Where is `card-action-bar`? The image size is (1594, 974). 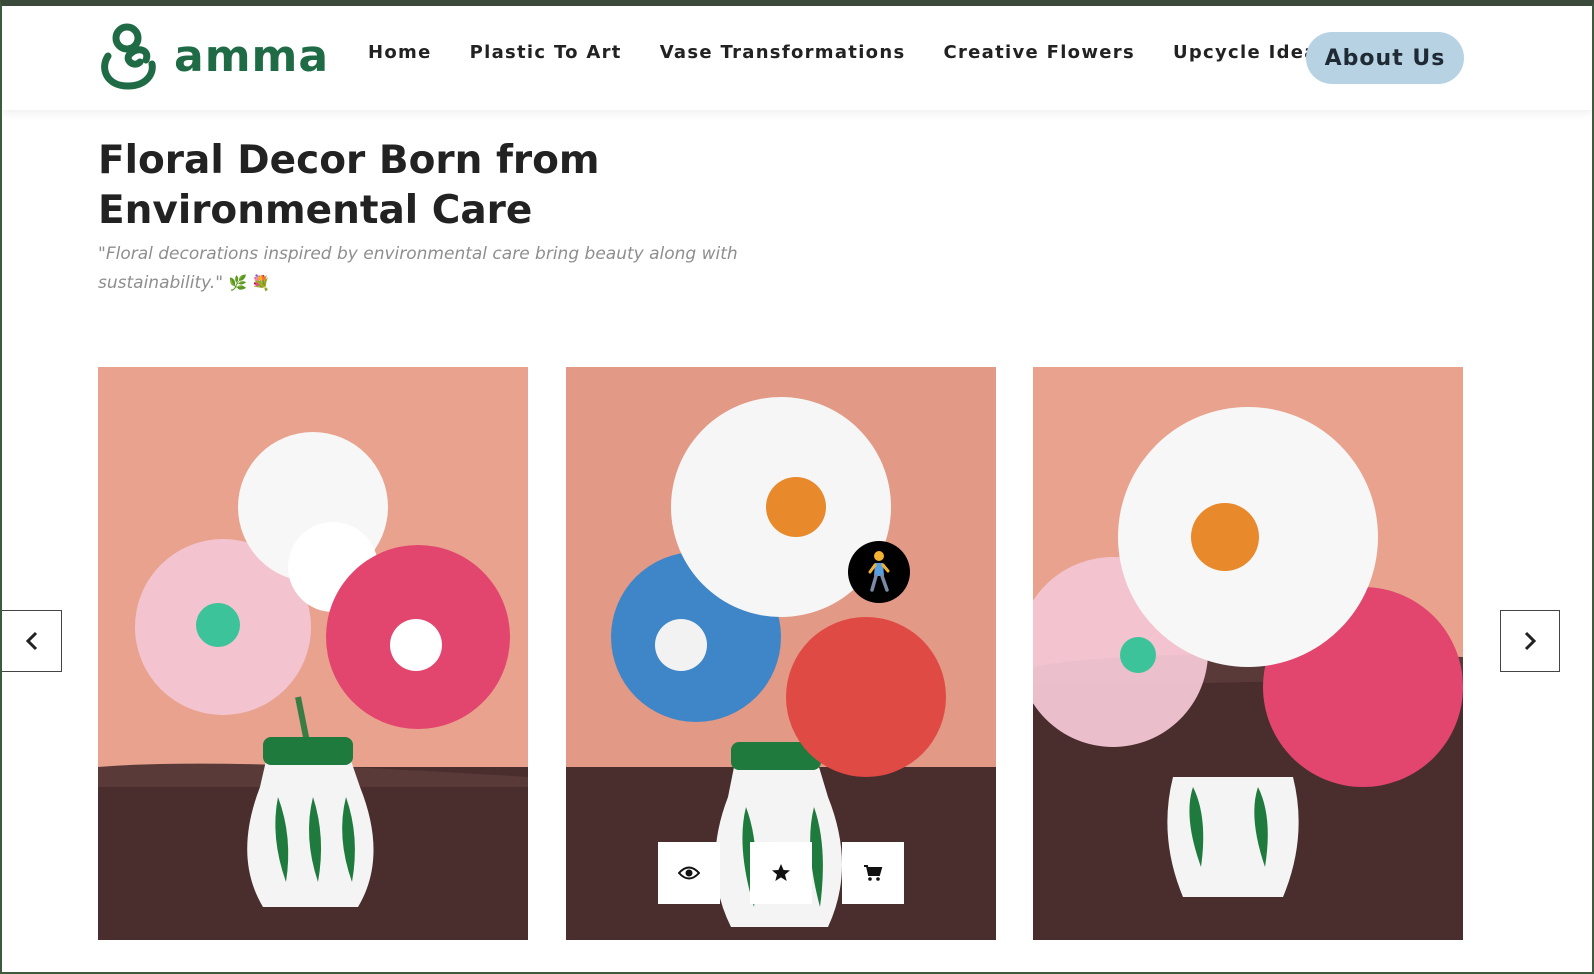
card-action-bar is located at coordinates (781, 873).